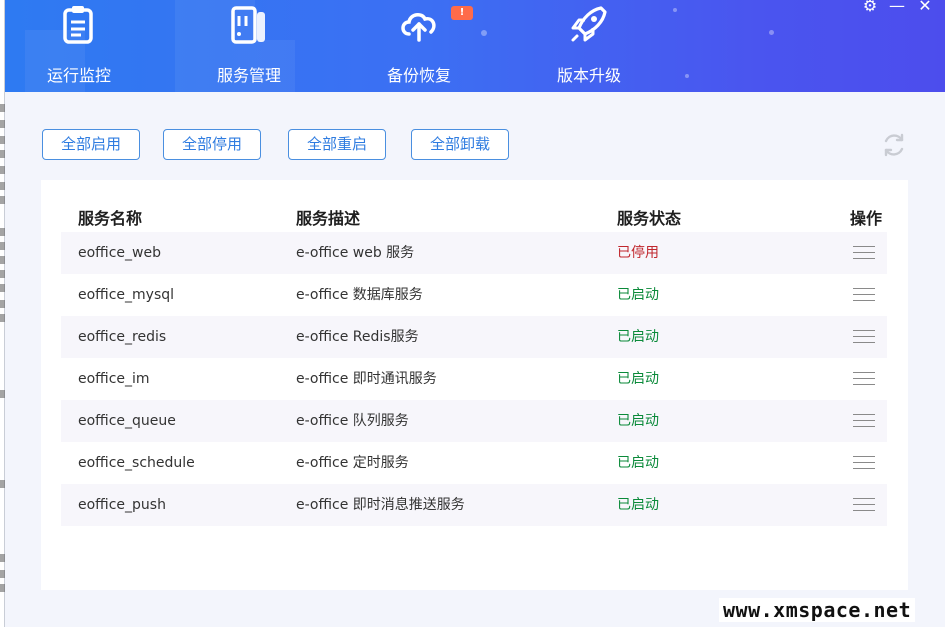 This screenshot has width=945, height=627. I want to click on rocket-icon, so click(589, 24).